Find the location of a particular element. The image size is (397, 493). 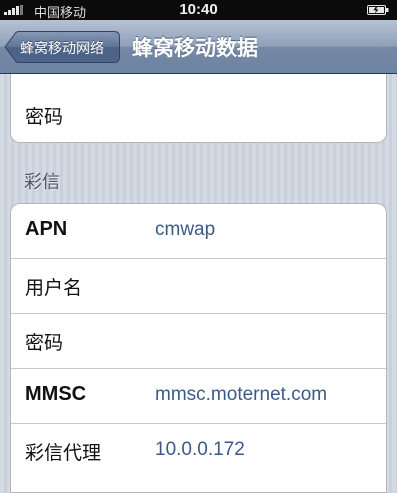

back-button-label: 蜂窝移动网络 is located at coordinates (62, 49).